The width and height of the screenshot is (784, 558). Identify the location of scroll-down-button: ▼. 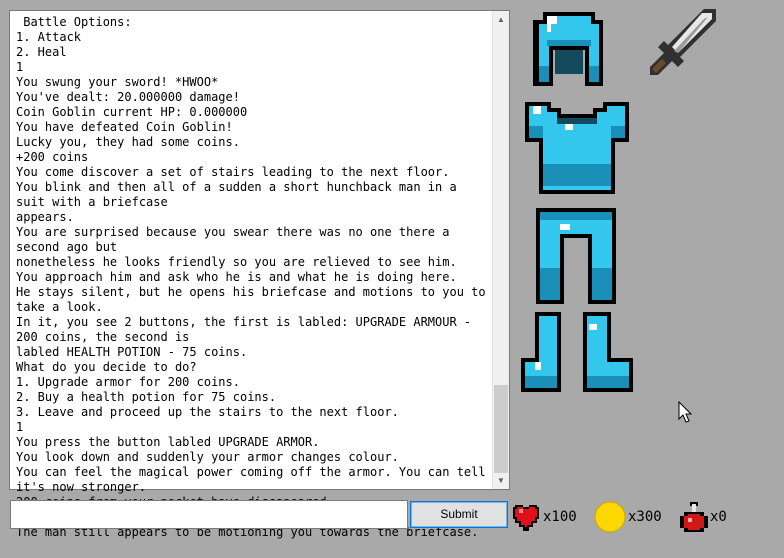
(501, 480).